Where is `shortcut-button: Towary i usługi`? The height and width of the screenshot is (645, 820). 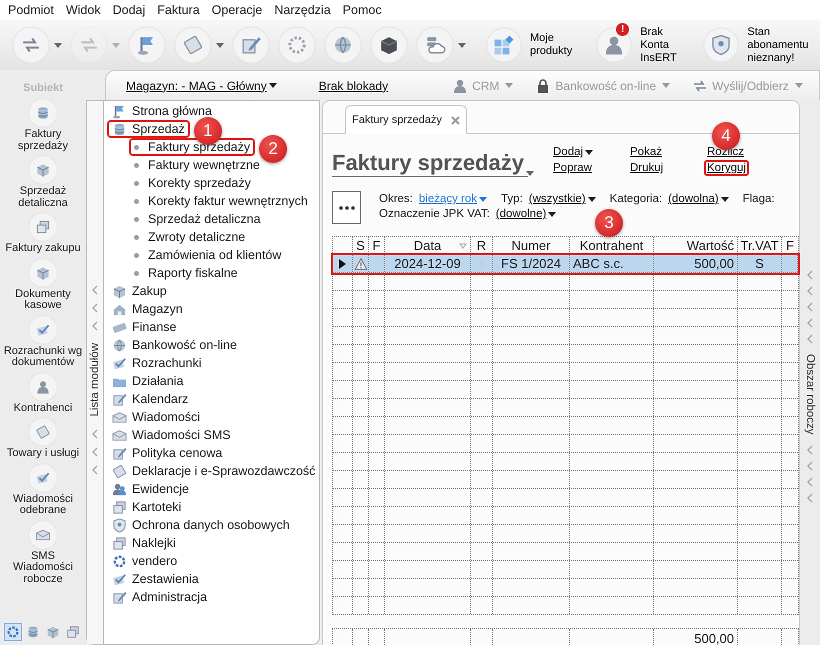 shortcut-button: Towary i usługi is located at coordinates (43, 438).